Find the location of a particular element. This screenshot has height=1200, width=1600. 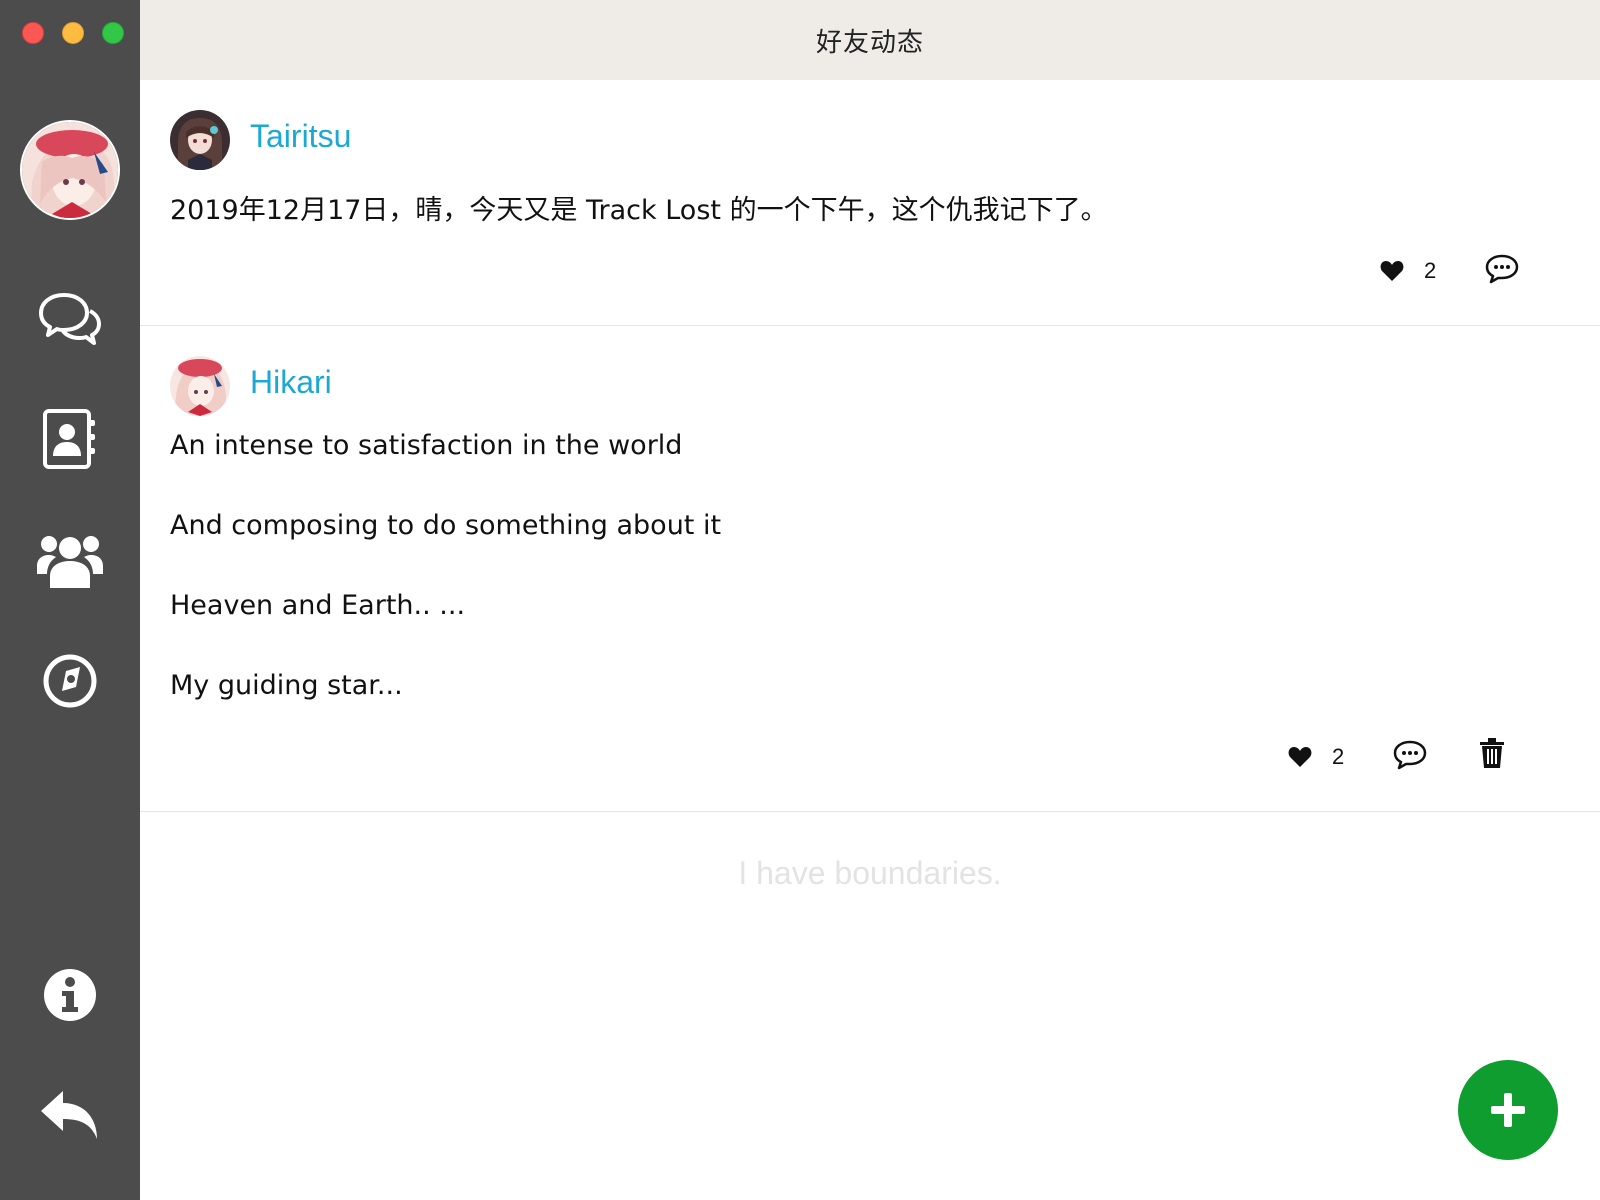

page-title: 好友动态 is located at coordinates (869, 42).